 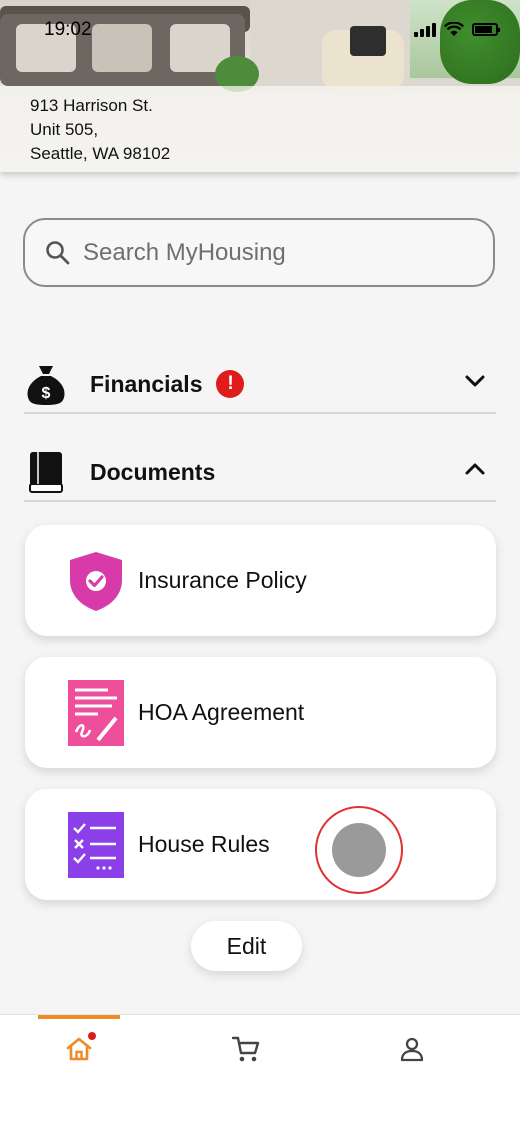 I want to click on search-input, so click(x=273, y=252).